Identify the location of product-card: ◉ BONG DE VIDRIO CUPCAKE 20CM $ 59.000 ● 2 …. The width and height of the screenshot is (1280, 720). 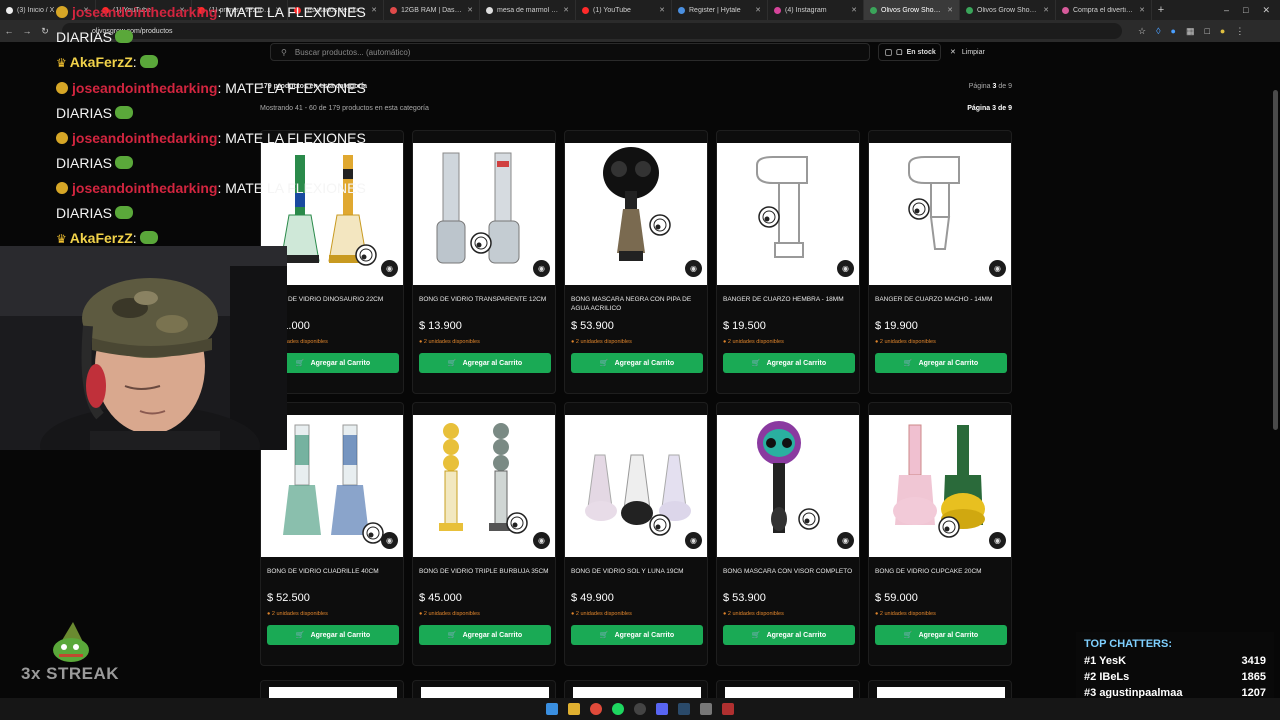
(940, 534).